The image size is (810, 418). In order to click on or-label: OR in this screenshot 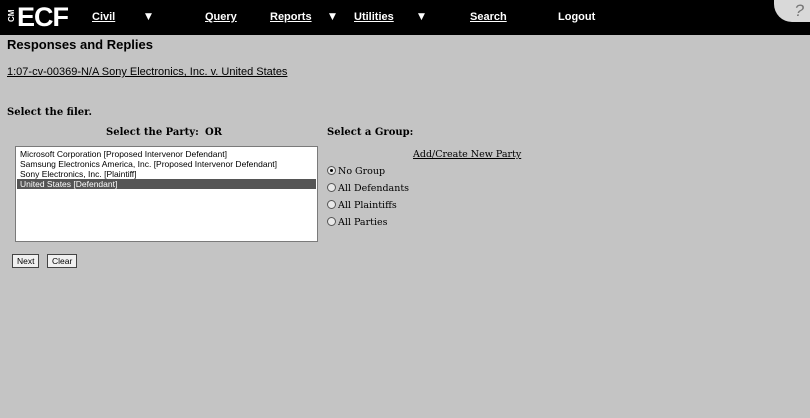, I will do `click(214, 132)`.